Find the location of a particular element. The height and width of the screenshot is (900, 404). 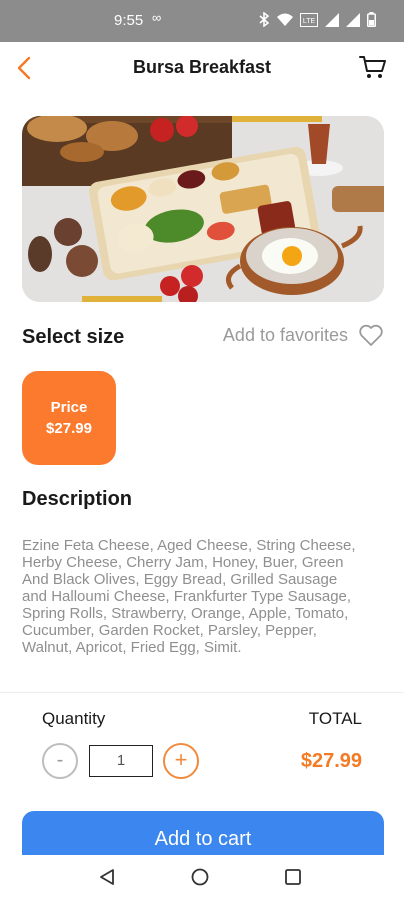

svg-text: LTE is located at coordinates (309, 21).